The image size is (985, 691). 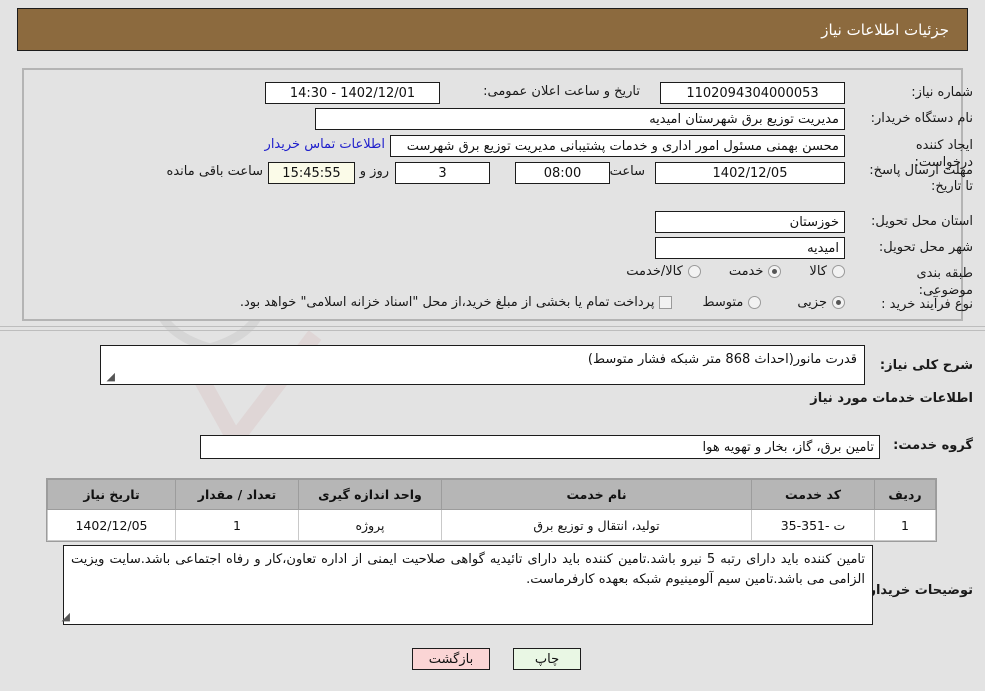 I want to click on buyer-contact-link: اطلاعات تماس خریدار, so click(x=325, y=144).